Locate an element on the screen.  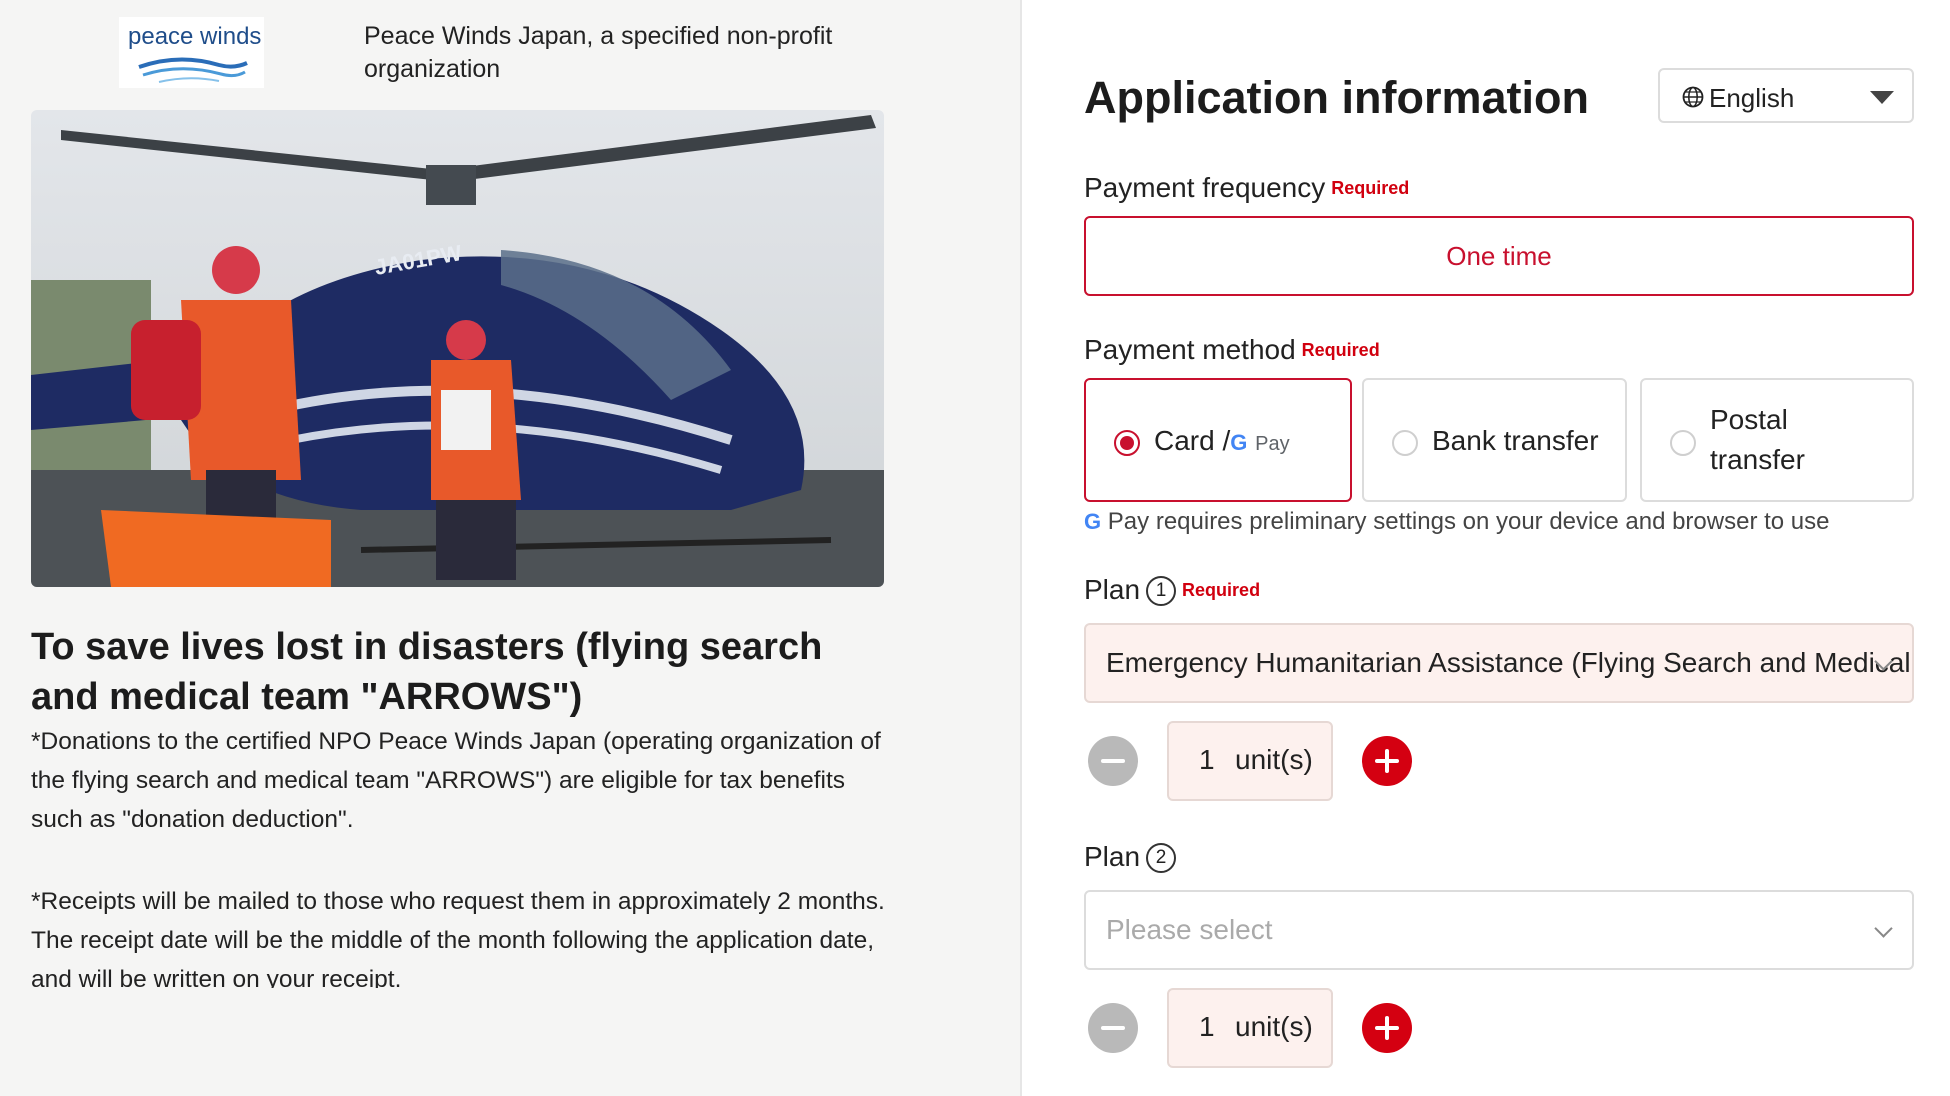
plan-2-number: 2 is located at coordinates (1161, 858).